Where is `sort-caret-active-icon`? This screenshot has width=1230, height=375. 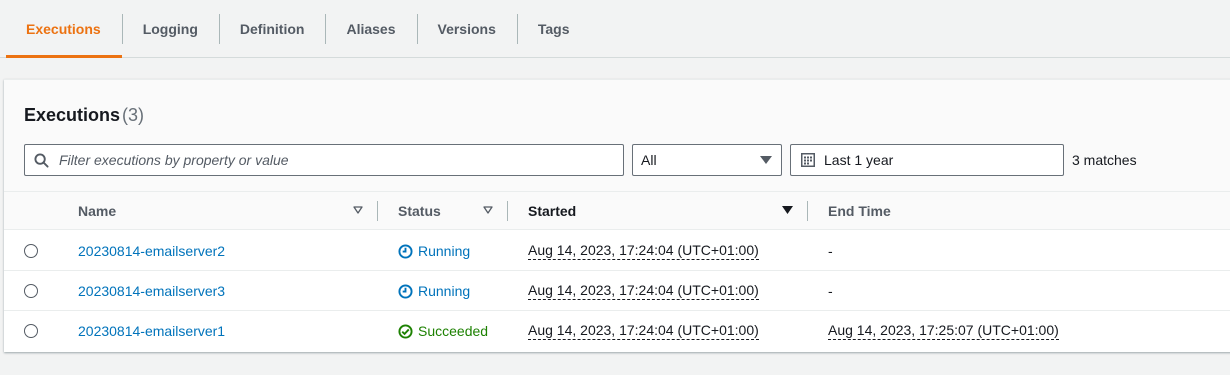 sort-caret-active-icon is located at coordinates (787, 210).